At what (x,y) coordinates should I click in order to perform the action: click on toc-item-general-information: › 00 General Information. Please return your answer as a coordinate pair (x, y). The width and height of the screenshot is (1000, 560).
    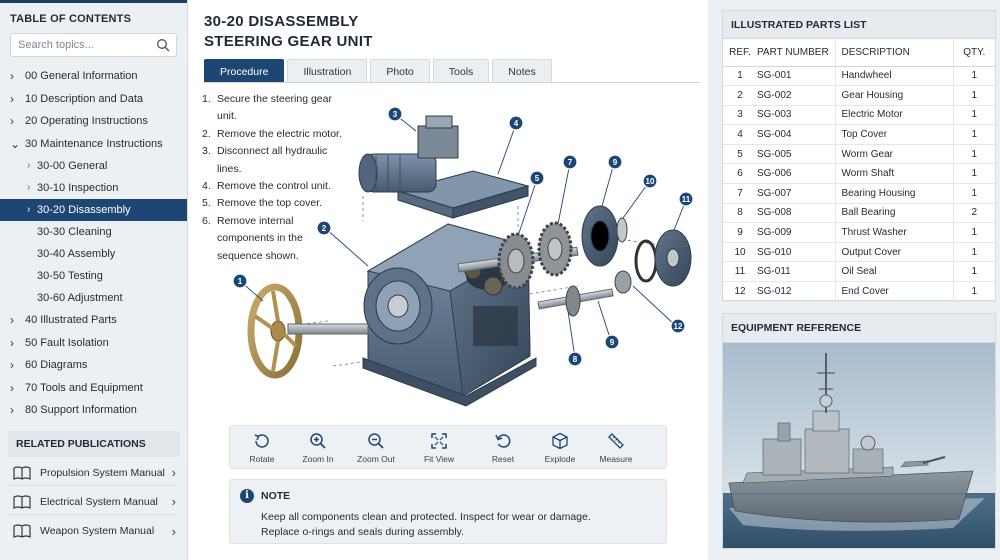
    Looking at the image, I should click on (93, 76).